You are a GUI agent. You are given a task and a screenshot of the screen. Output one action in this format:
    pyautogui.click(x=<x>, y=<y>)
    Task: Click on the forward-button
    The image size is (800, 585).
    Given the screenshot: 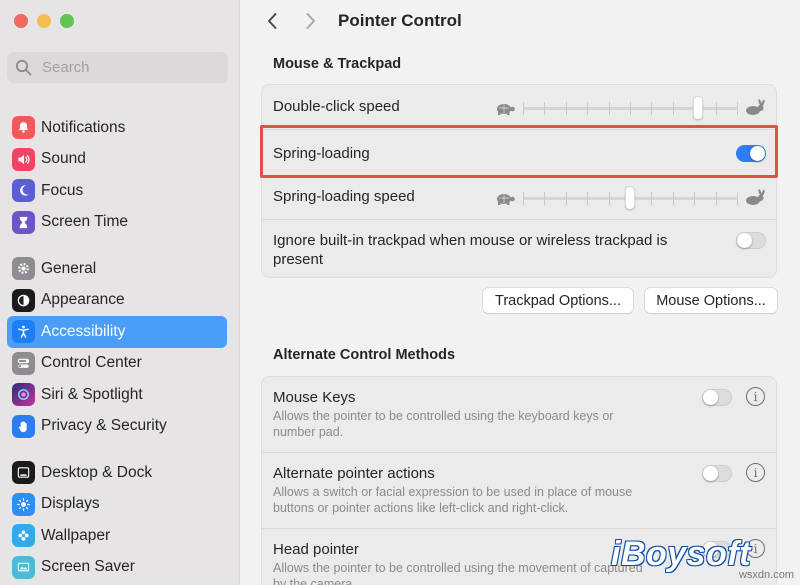 What is the action you would take?
    pyautogui.click(x=311, y=21)
    